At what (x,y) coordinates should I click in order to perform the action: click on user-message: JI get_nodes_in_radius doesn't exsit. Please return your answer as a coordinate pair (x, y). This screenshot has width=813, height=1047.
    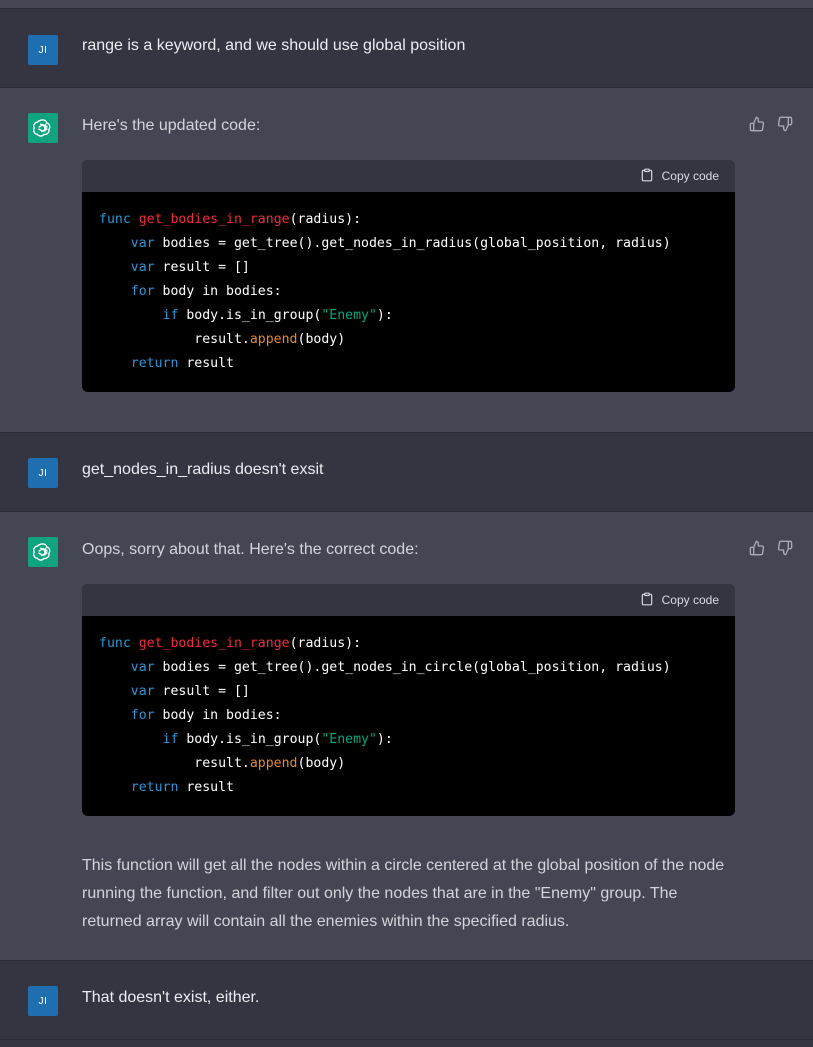
    Looking at the image, I should click on (406, 472).